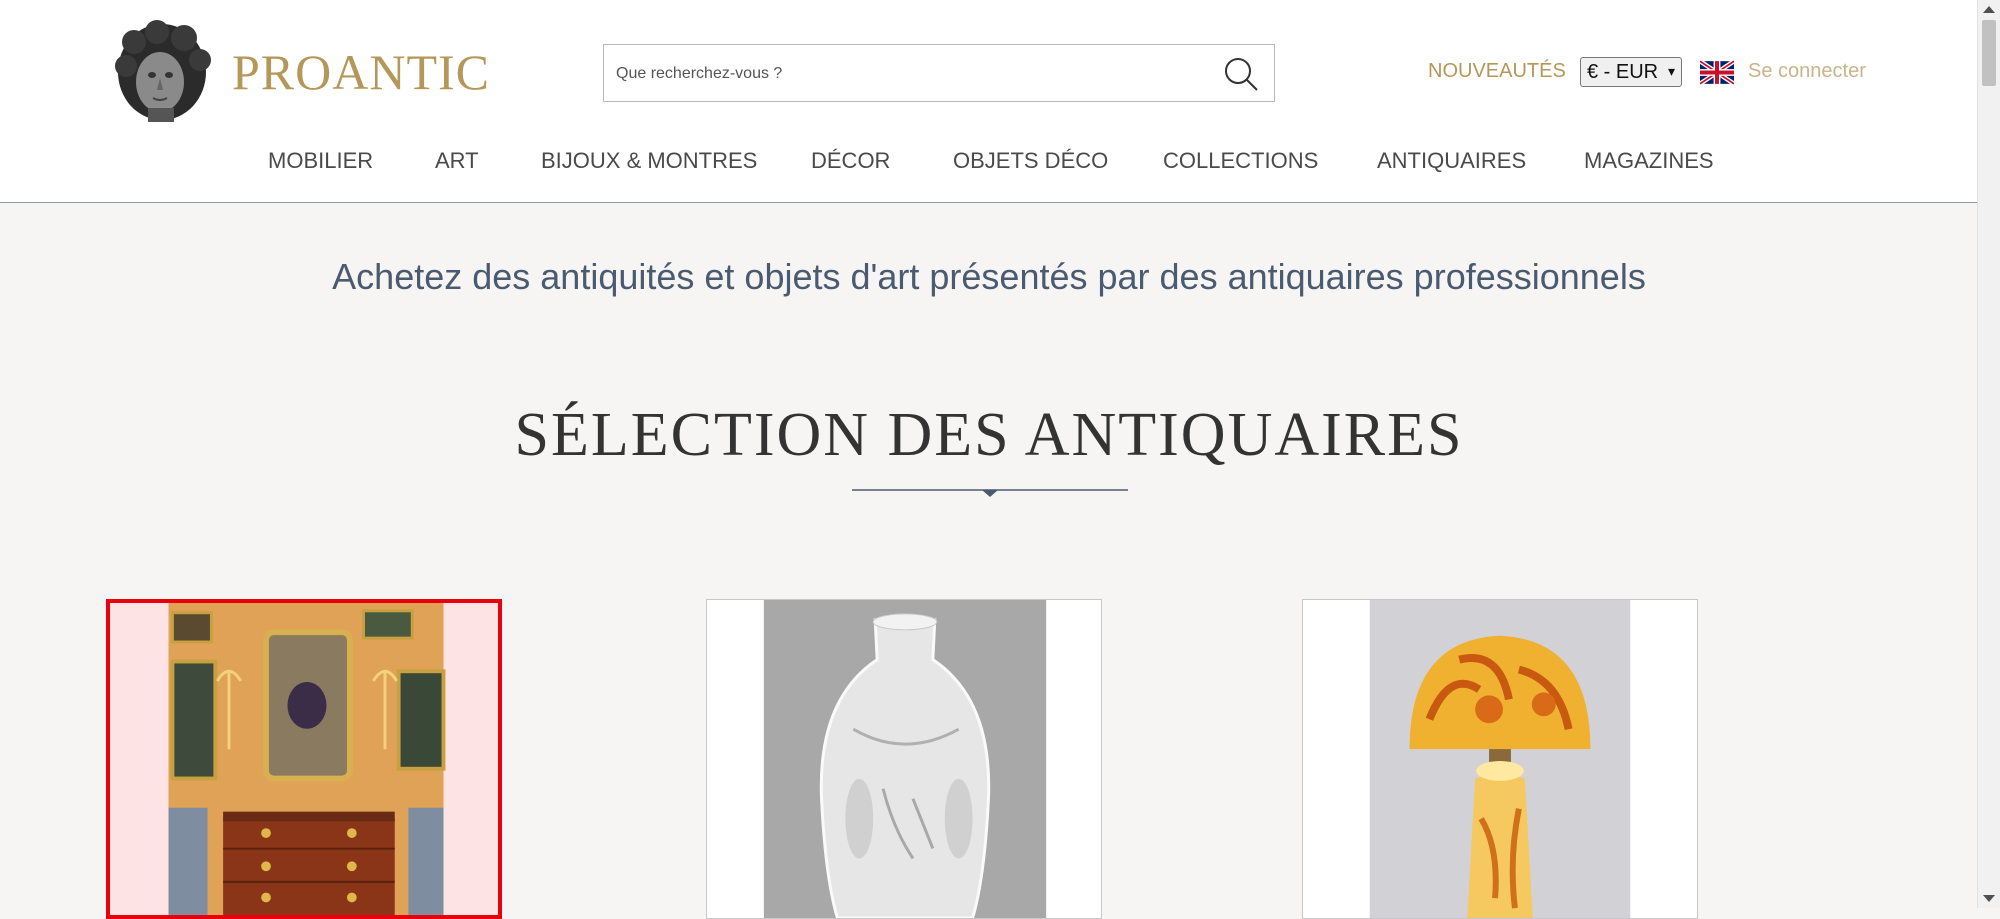 The width and height of the screenshot is (2000, 919). I want to click on nav-item-art: ART, so click(457, 161).